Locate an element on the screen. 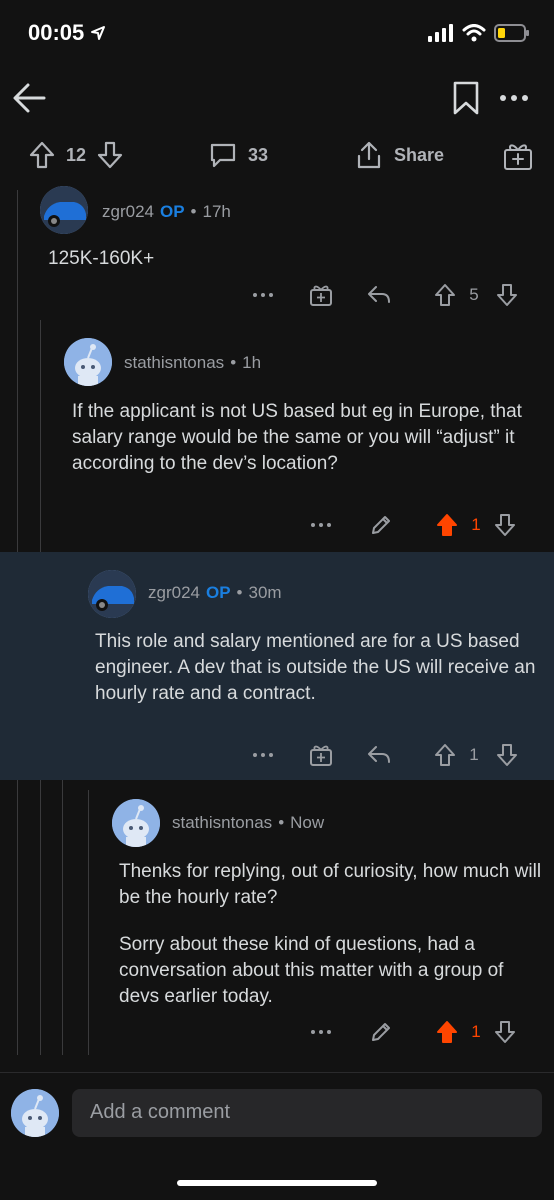  comment-age: 1h is located at coordinates (252, 362).